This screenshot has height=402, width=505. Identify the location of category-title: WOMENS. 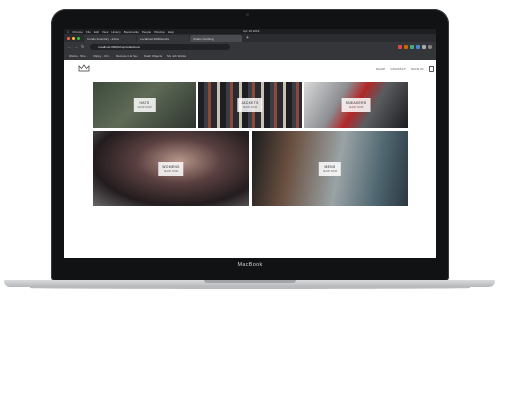
(171, 166).